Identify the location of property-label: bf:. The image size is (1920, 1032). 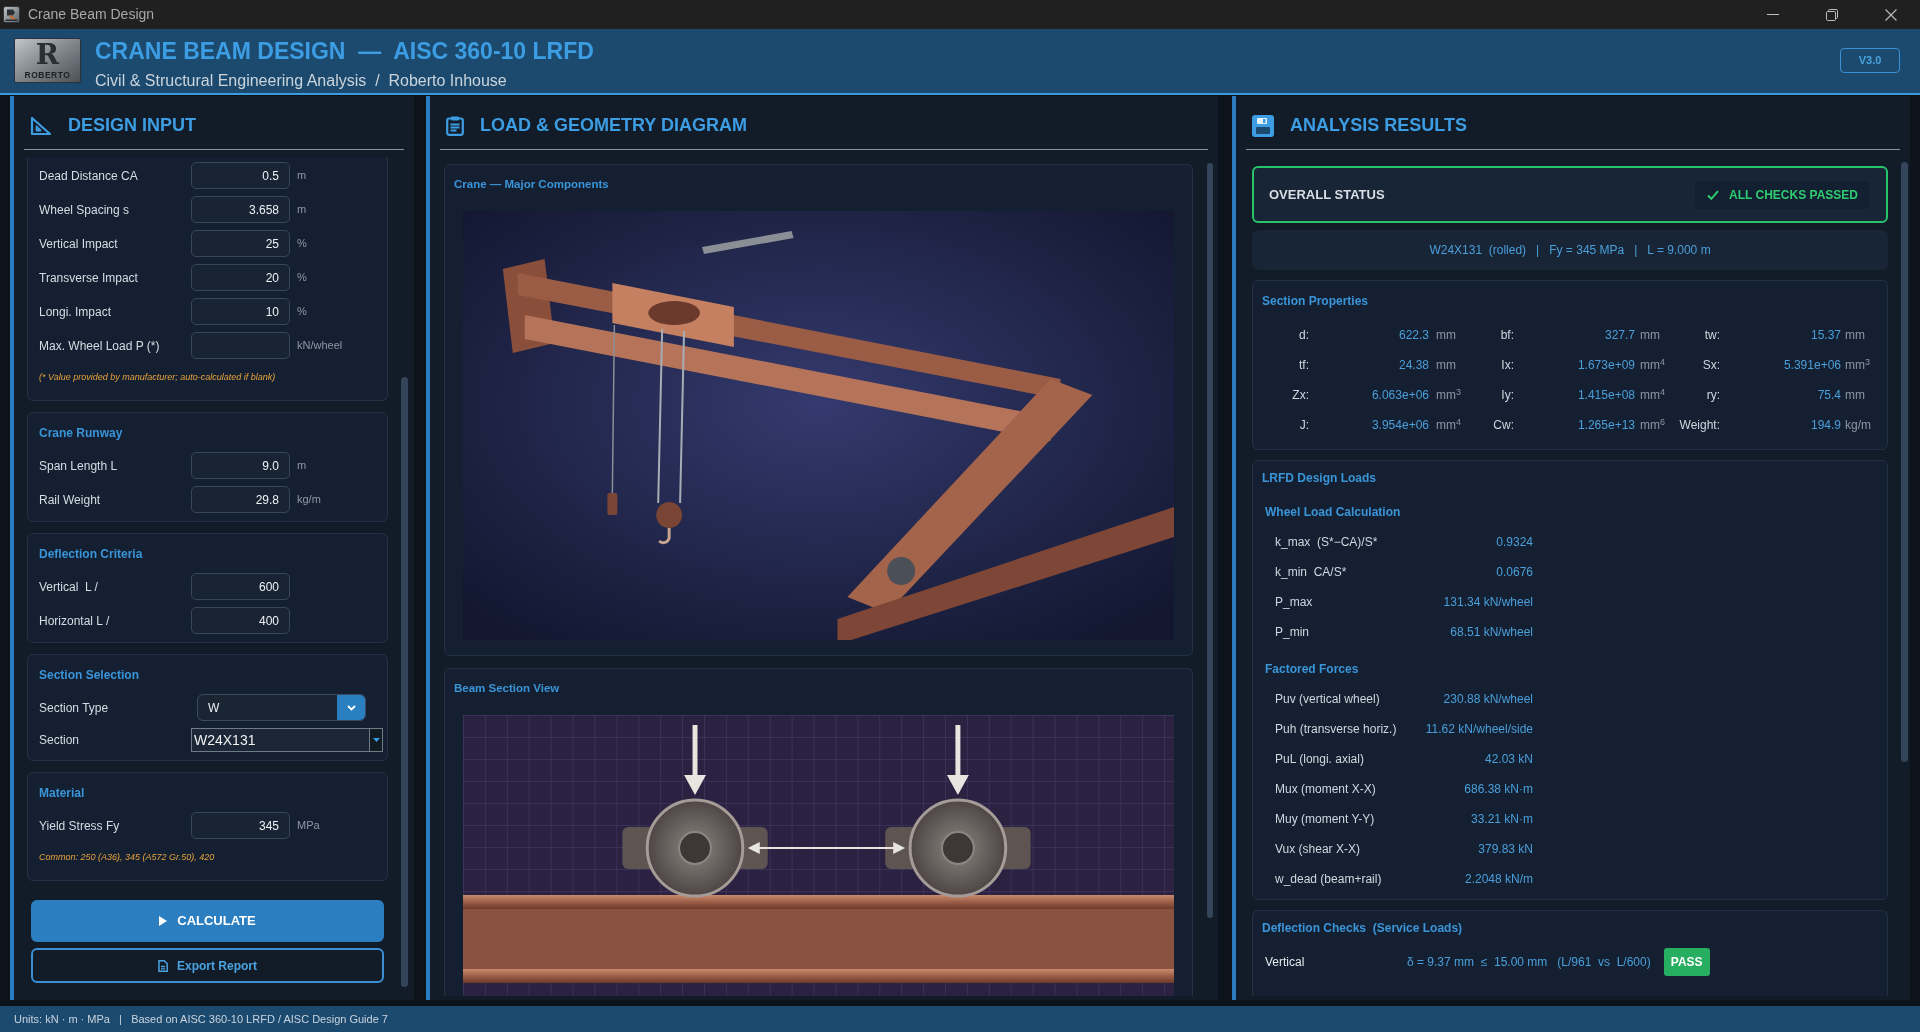
(1507, 335).